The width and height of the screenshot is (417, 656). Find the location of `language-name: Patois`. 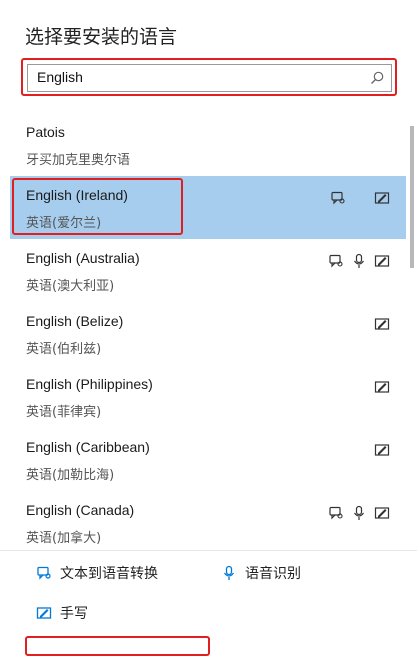

language-name: Patois is located at coordinates (45, 132).